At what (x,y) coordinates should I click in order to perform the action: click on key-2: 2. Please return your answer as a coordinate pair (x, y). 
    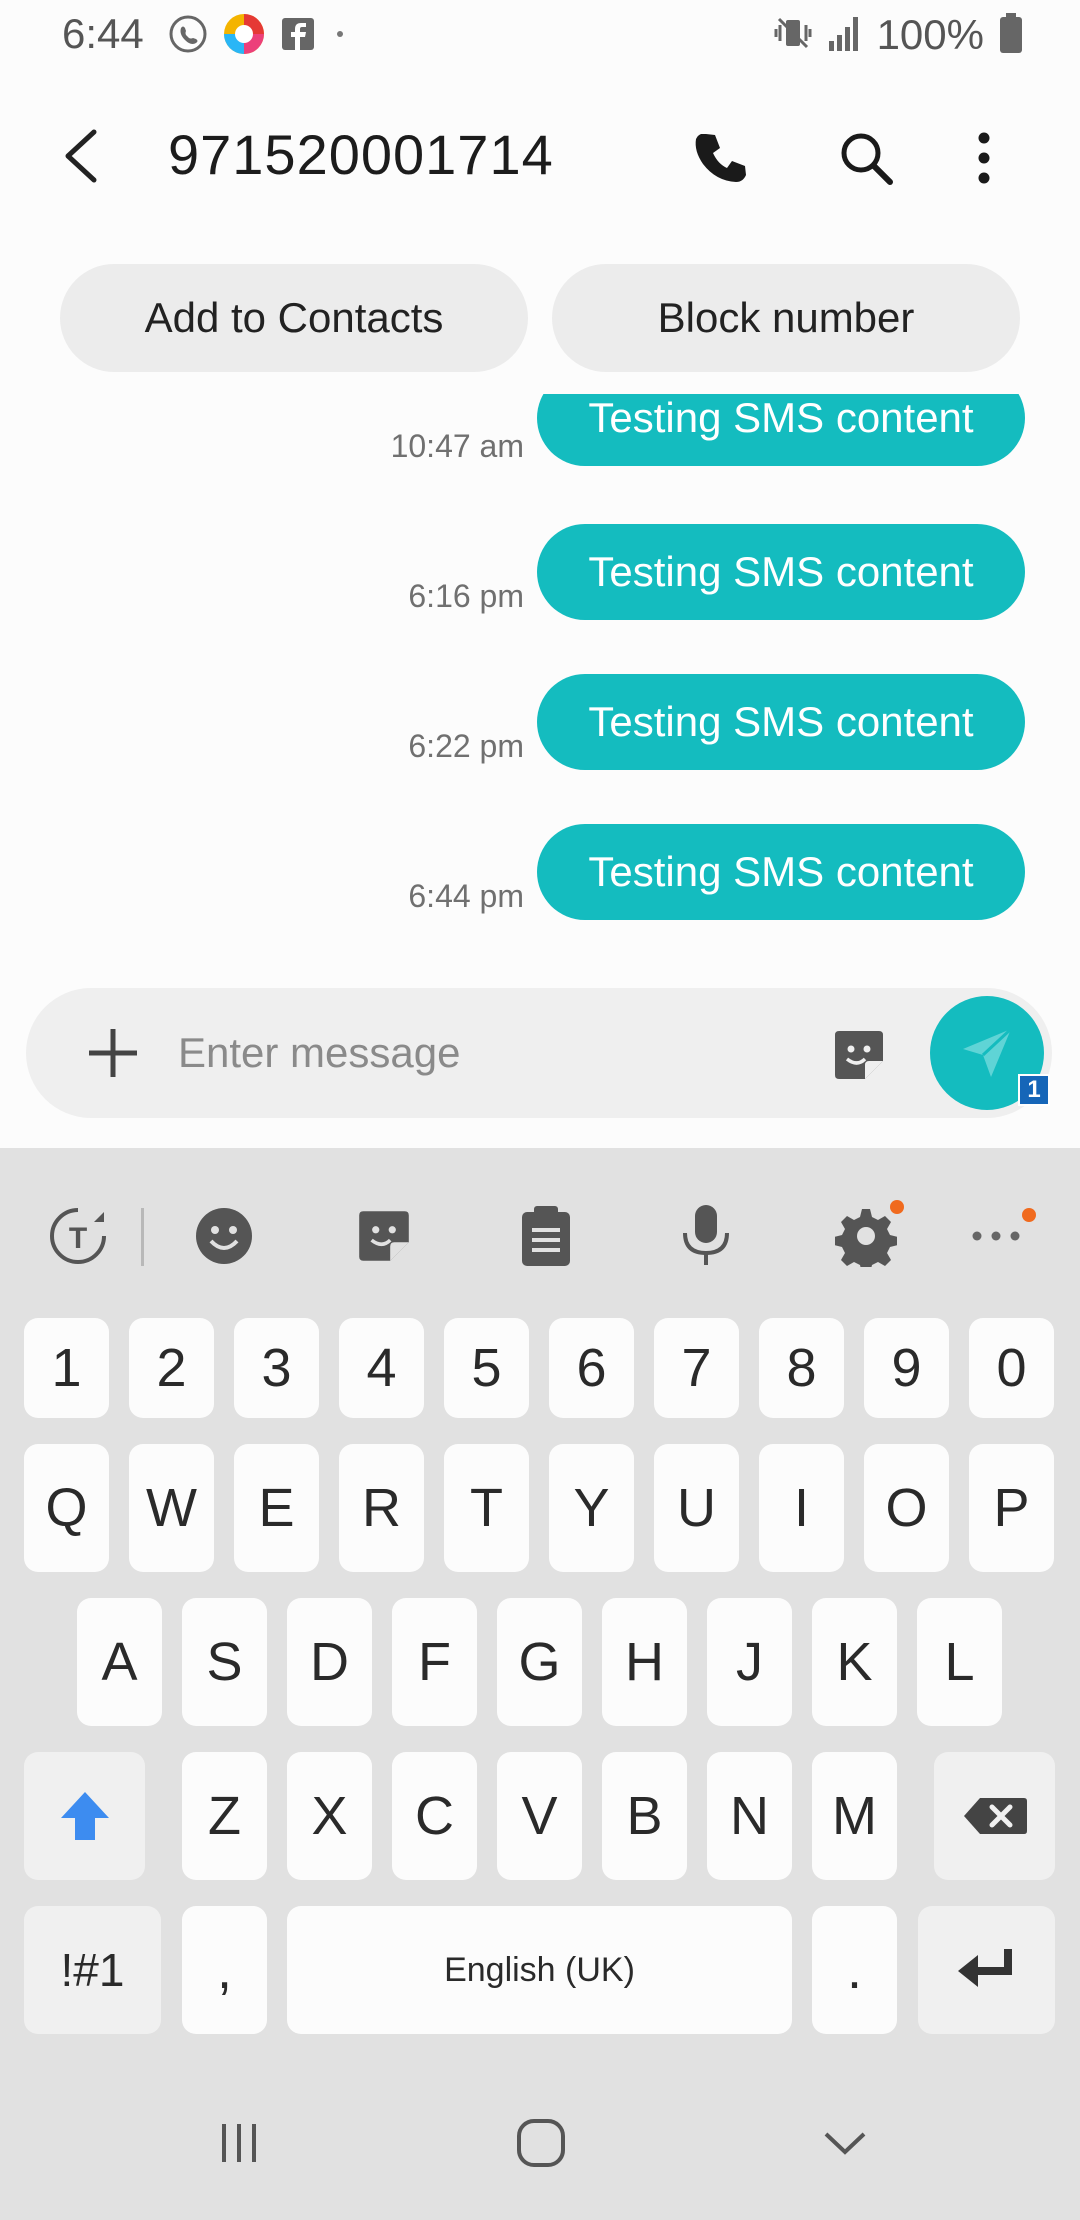
    Looking at the image, I should click on (171, 1368).